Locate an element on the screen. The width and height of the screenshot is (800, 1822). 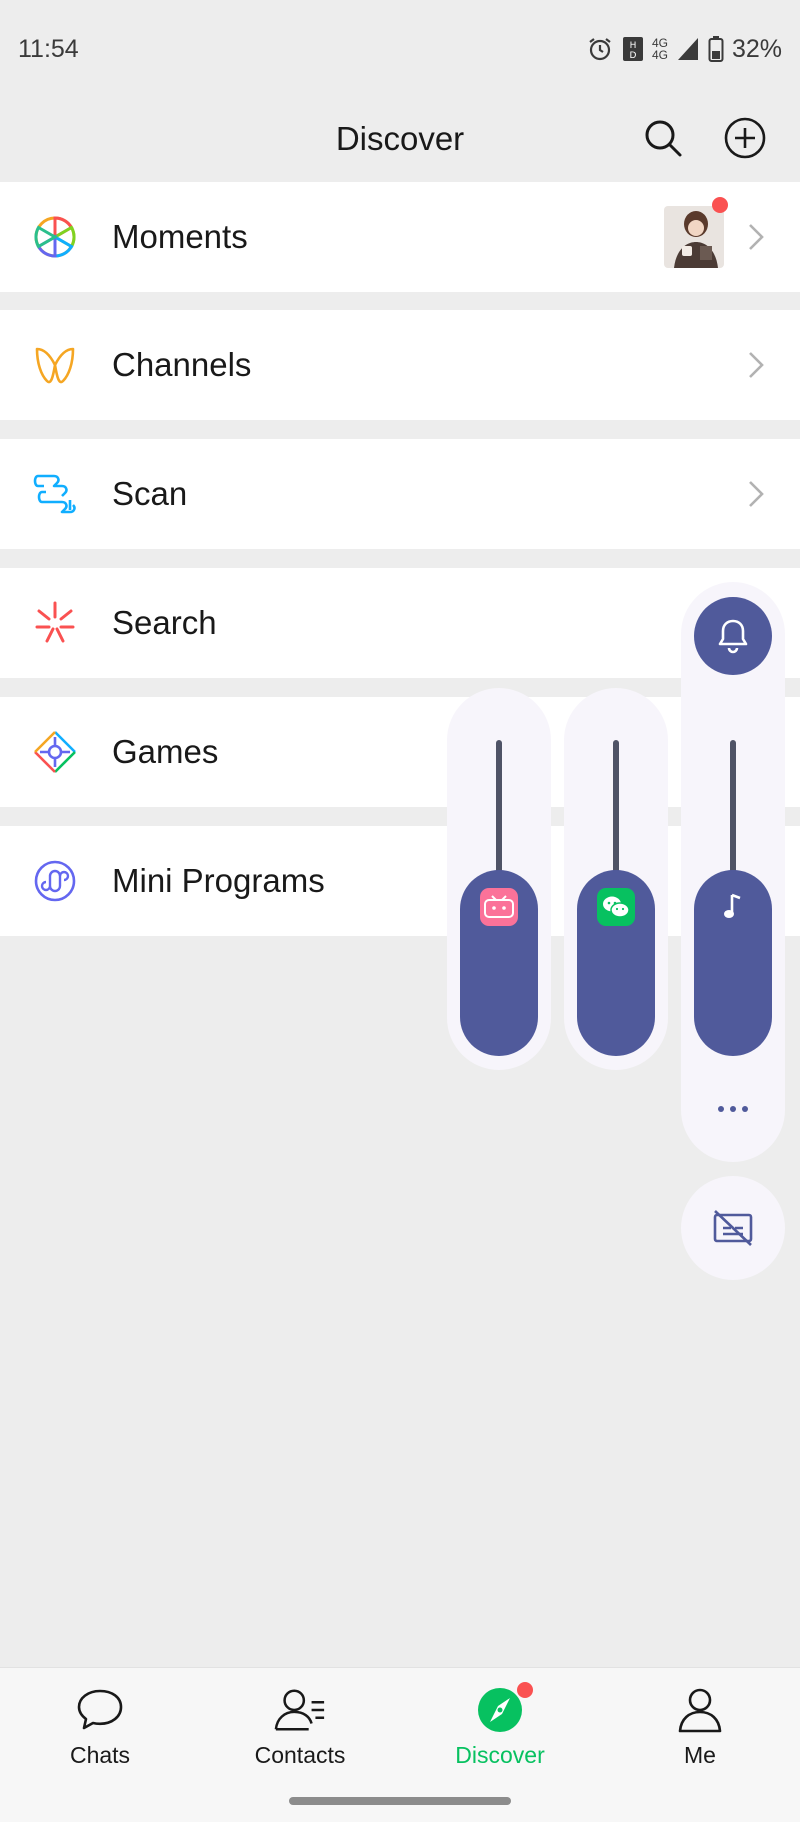
search-icon is located at coordinates (663, 138).